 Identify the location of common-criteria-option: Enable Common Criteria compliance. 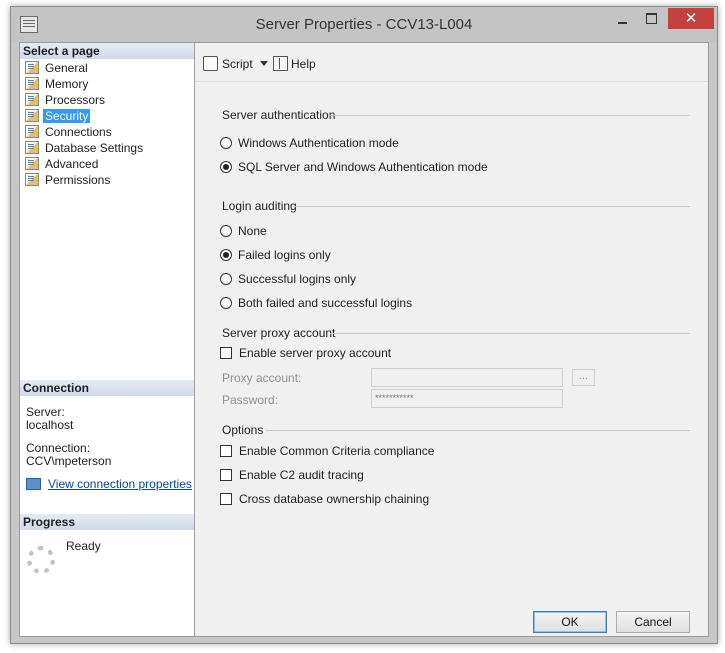
(327, 451).